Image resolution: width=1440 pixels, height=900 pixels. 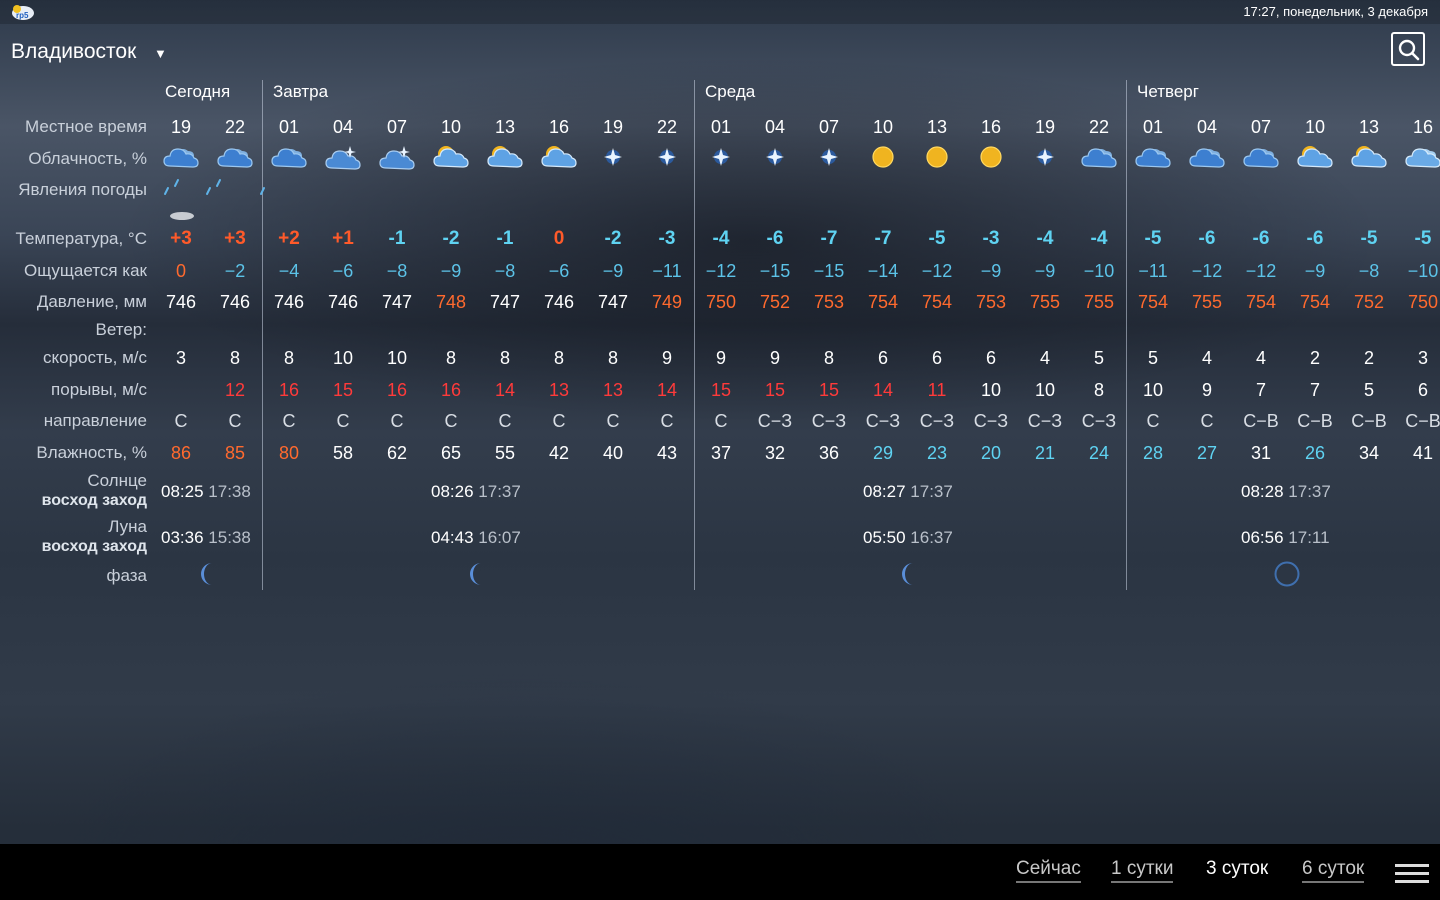 I want to click on label-wind-speed: скорость, м/с, so click(x=95, y=357).